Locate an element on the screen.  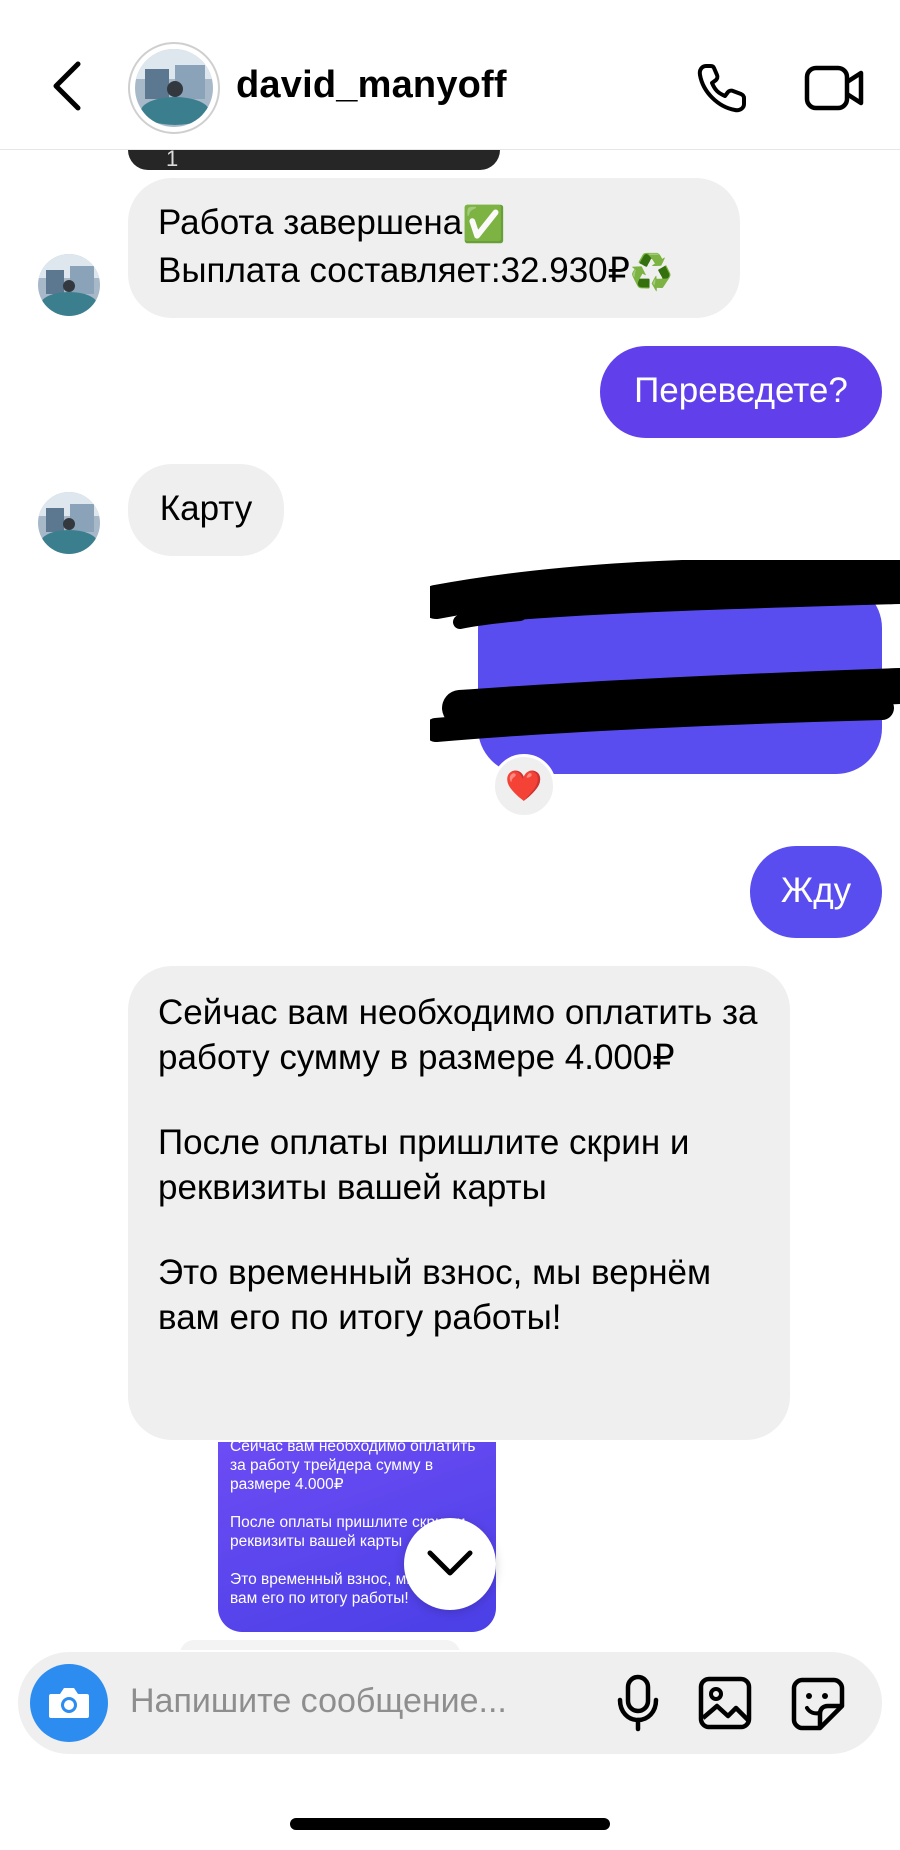
home-indicator is located at coordinates (450, 1824).